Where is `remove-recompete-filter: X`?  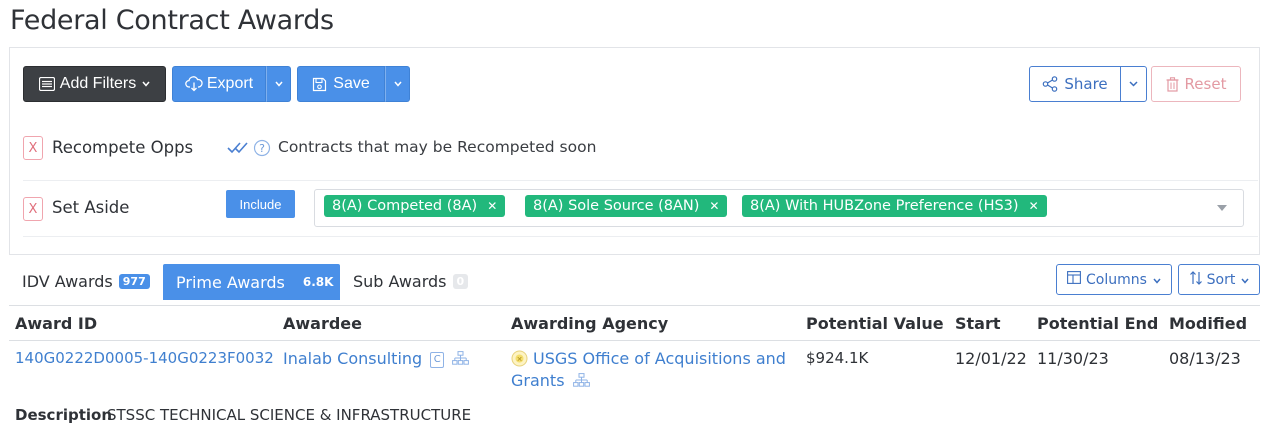 remove-recompete-filter: X is located at coordinates (33, 148).